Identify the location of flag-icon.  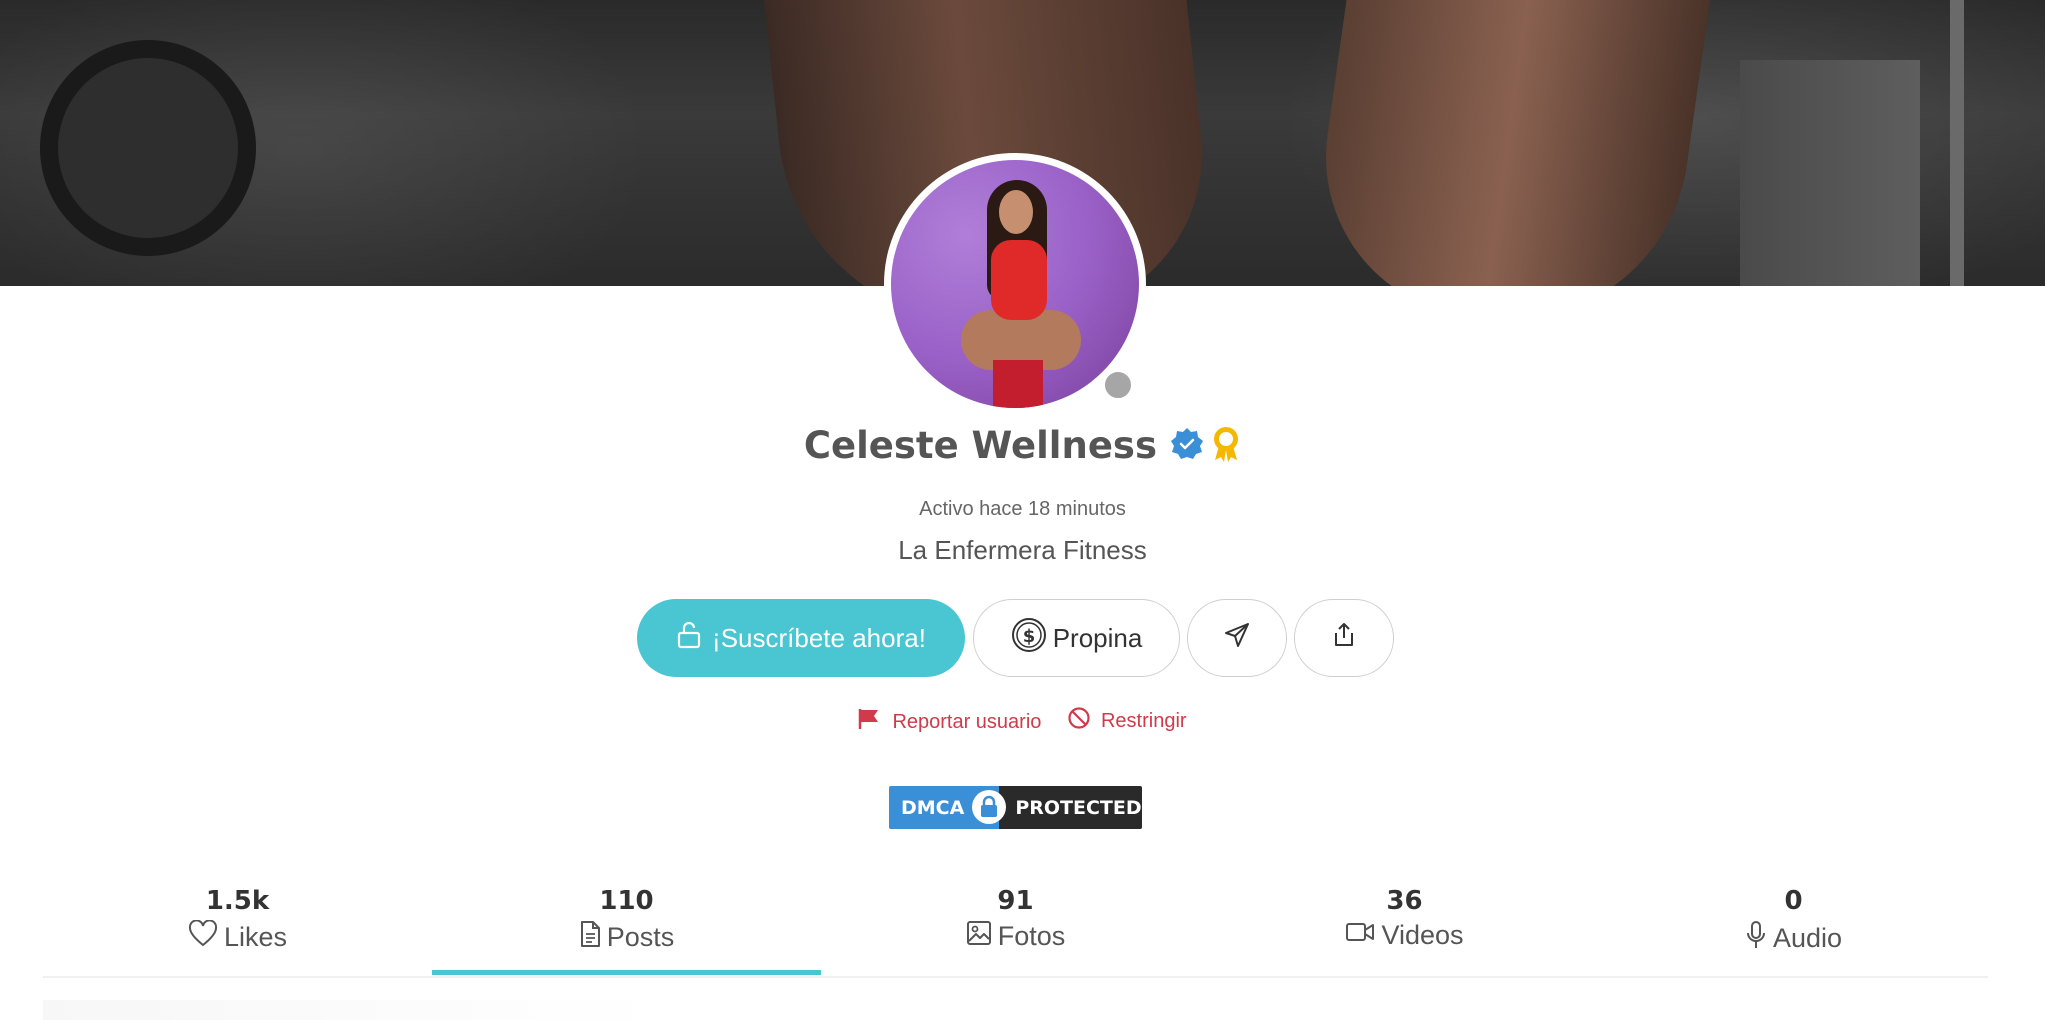
(875, 722).